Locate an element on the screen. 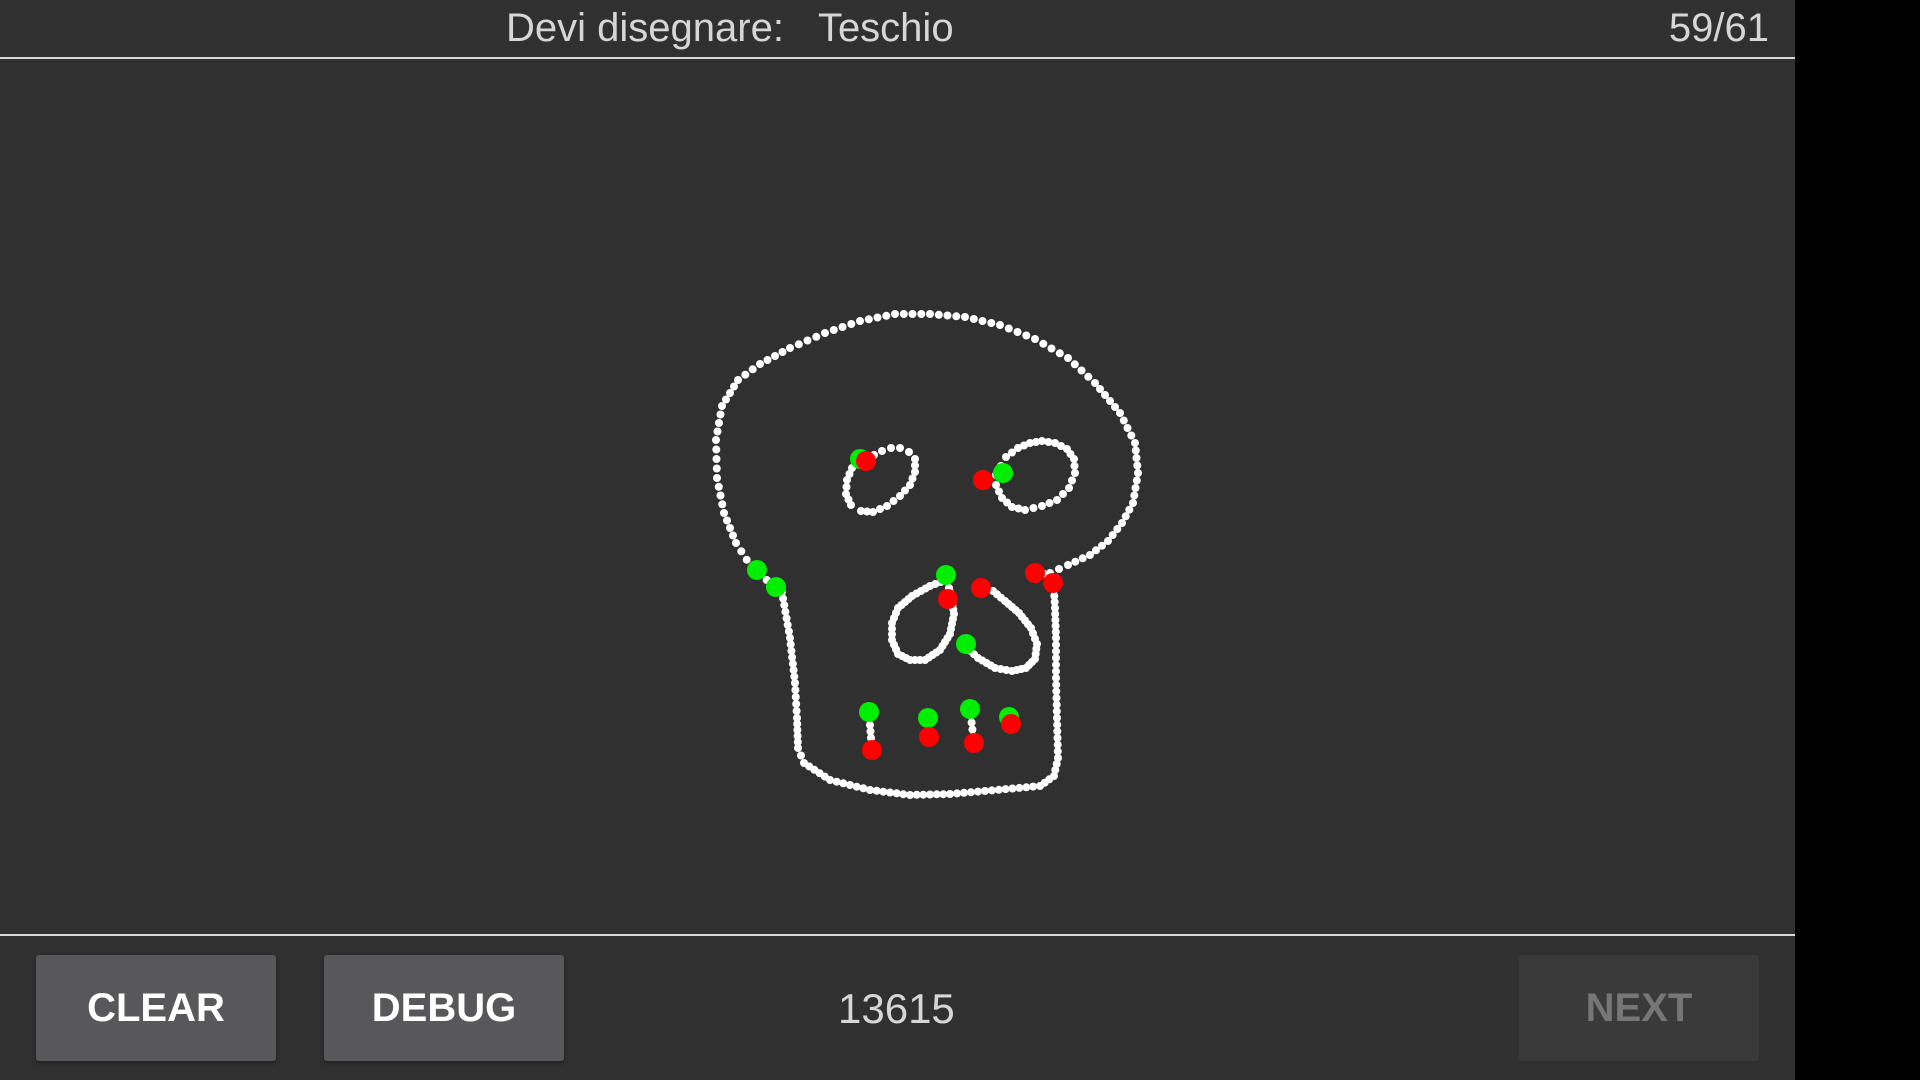 Image resolution: width=1920 pixels, height=1080 pixels. debug-button: DEBUG is located at coordinates (444, 1008).